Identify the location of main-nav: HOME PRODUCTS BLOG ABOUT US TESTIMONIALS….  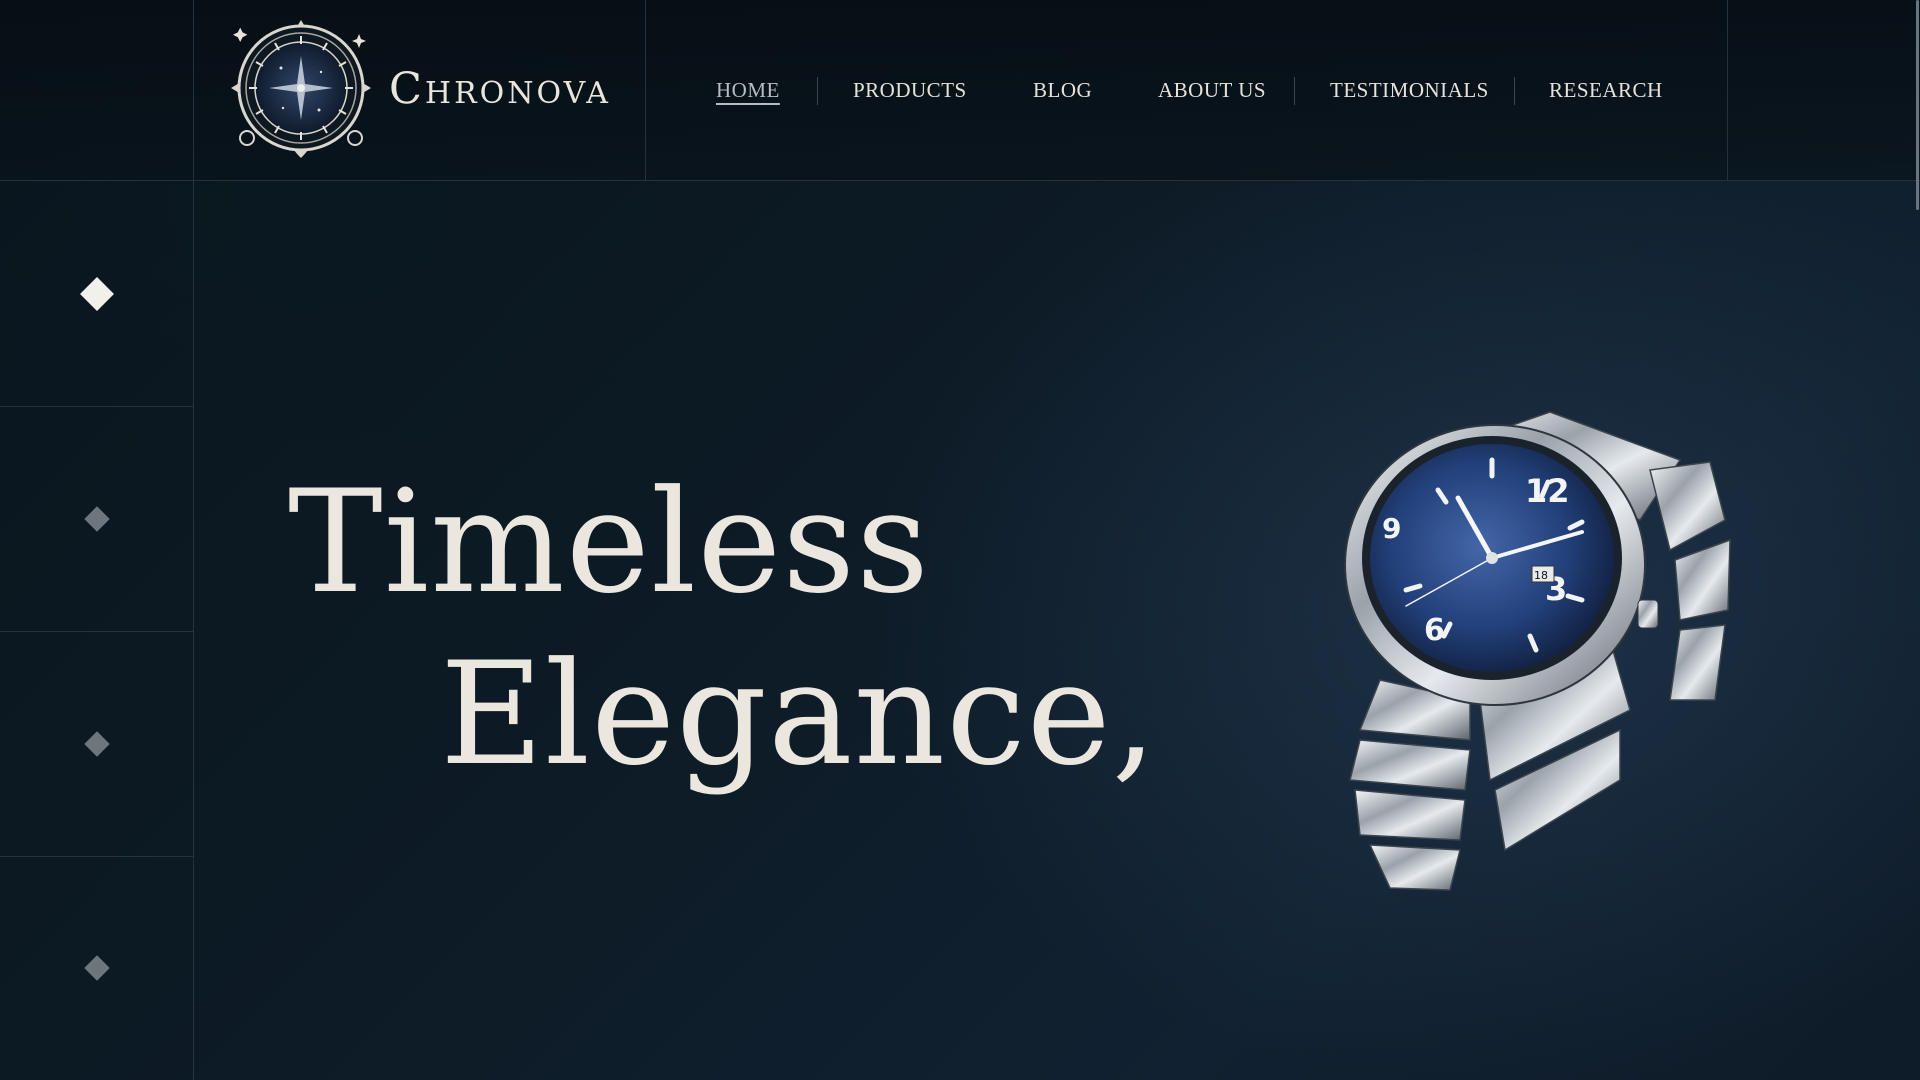
(1186, 90).